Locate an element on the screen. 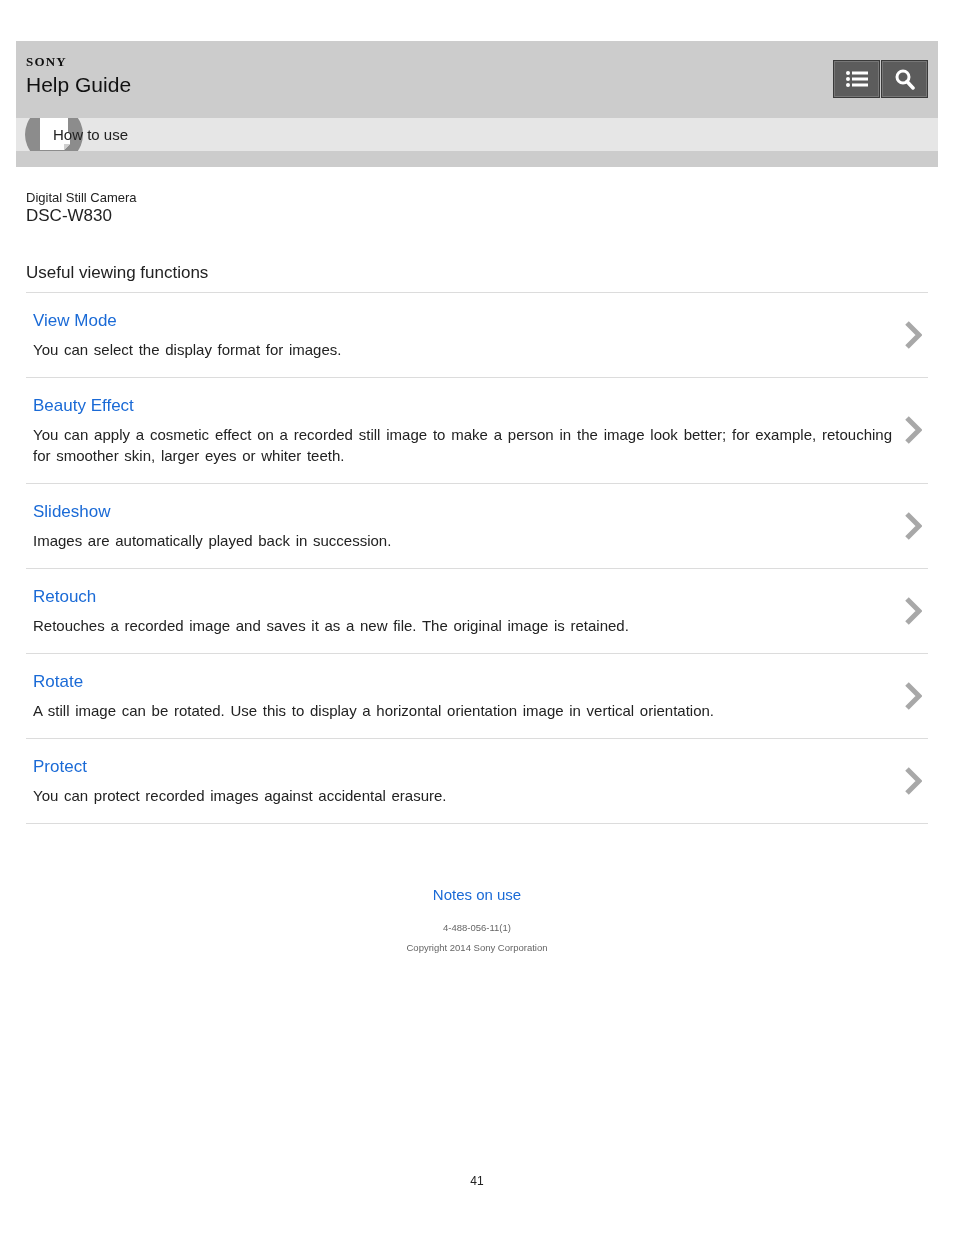  search-button is located at coordinates (904, 79).